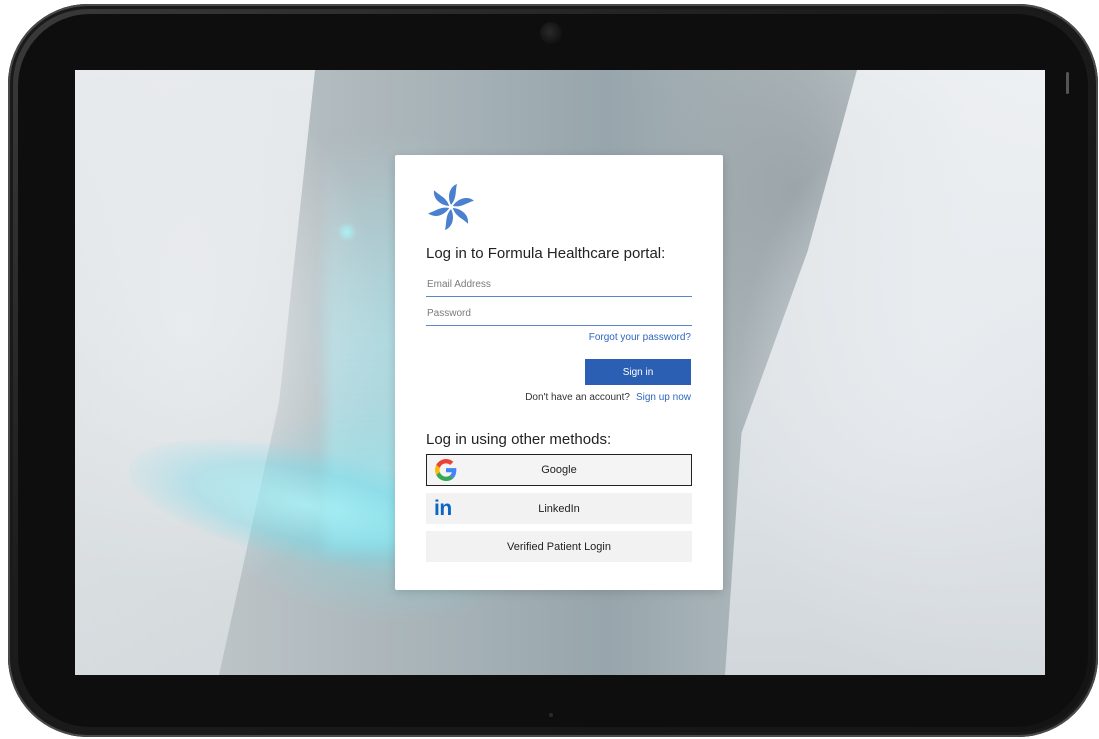  I want to click on signup-row: Don't have an account? Sign up now, so click(608, 397).